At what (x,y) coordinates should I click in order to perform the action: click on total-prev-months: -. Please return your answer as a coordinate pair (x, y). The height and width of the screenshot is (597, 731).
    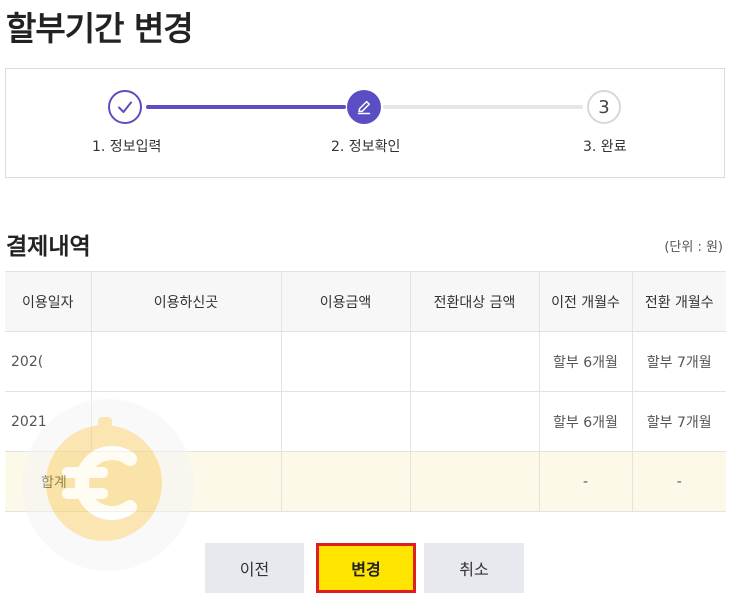
    Looking at the image, I should click on (585, 481).